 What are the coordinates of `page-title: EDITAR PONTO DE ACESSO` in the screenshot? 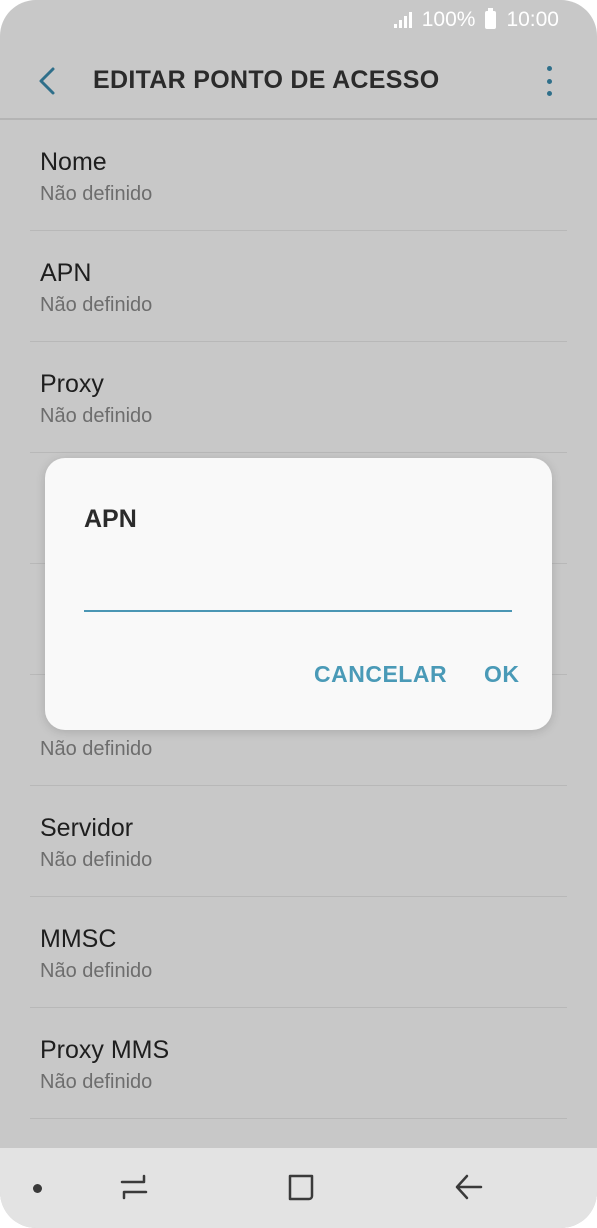 It's located at (266, 80).